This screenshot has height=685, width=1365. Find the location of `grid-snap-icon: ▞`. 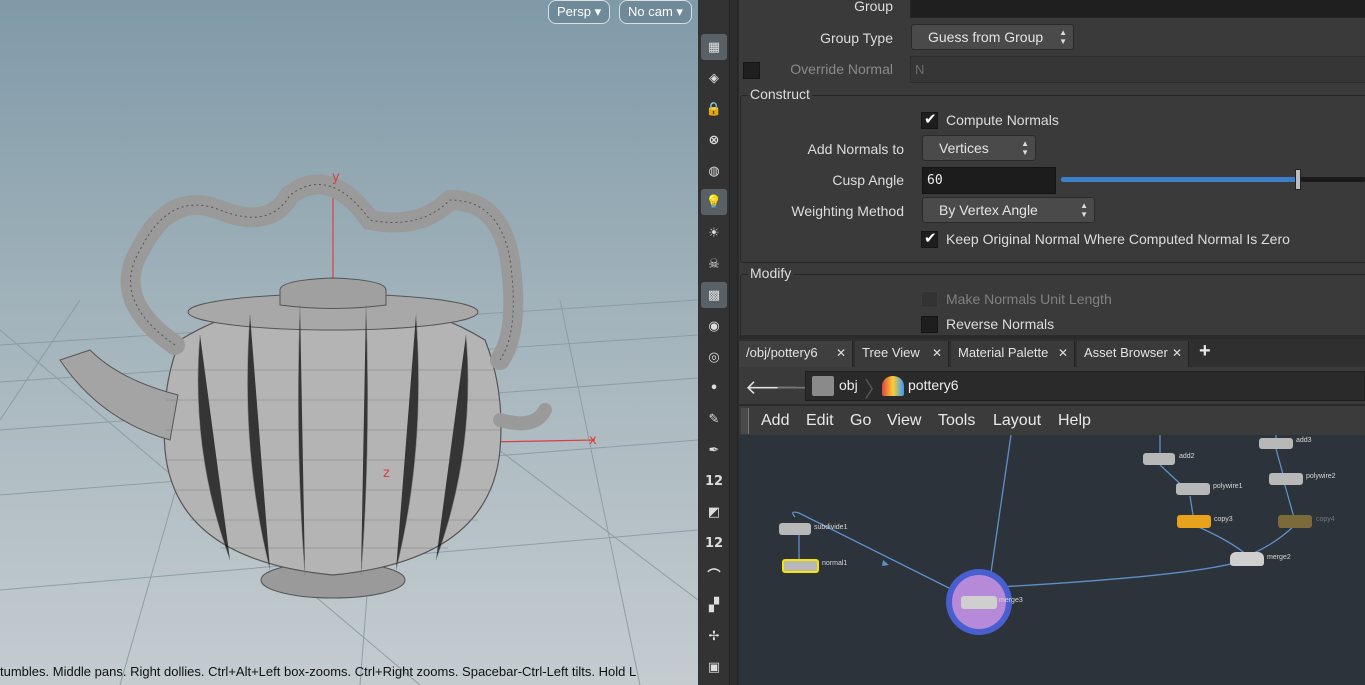

grid-snap-icon: ▞ is located at coordinates (714, 605).